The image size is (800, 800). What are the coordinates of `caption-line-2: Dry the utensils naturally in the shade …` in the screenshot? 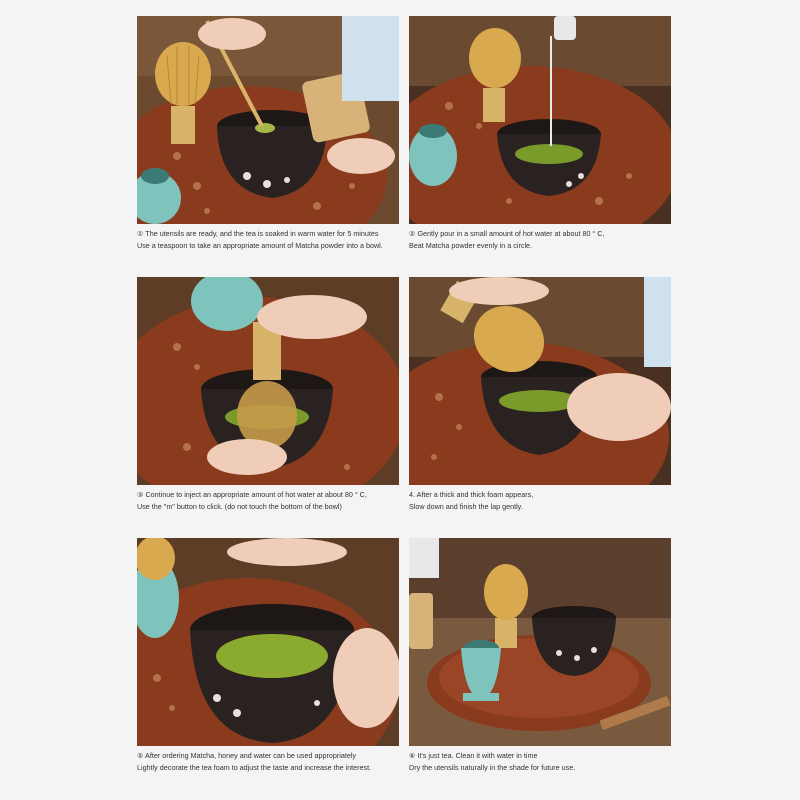 It's located at (492, 767).